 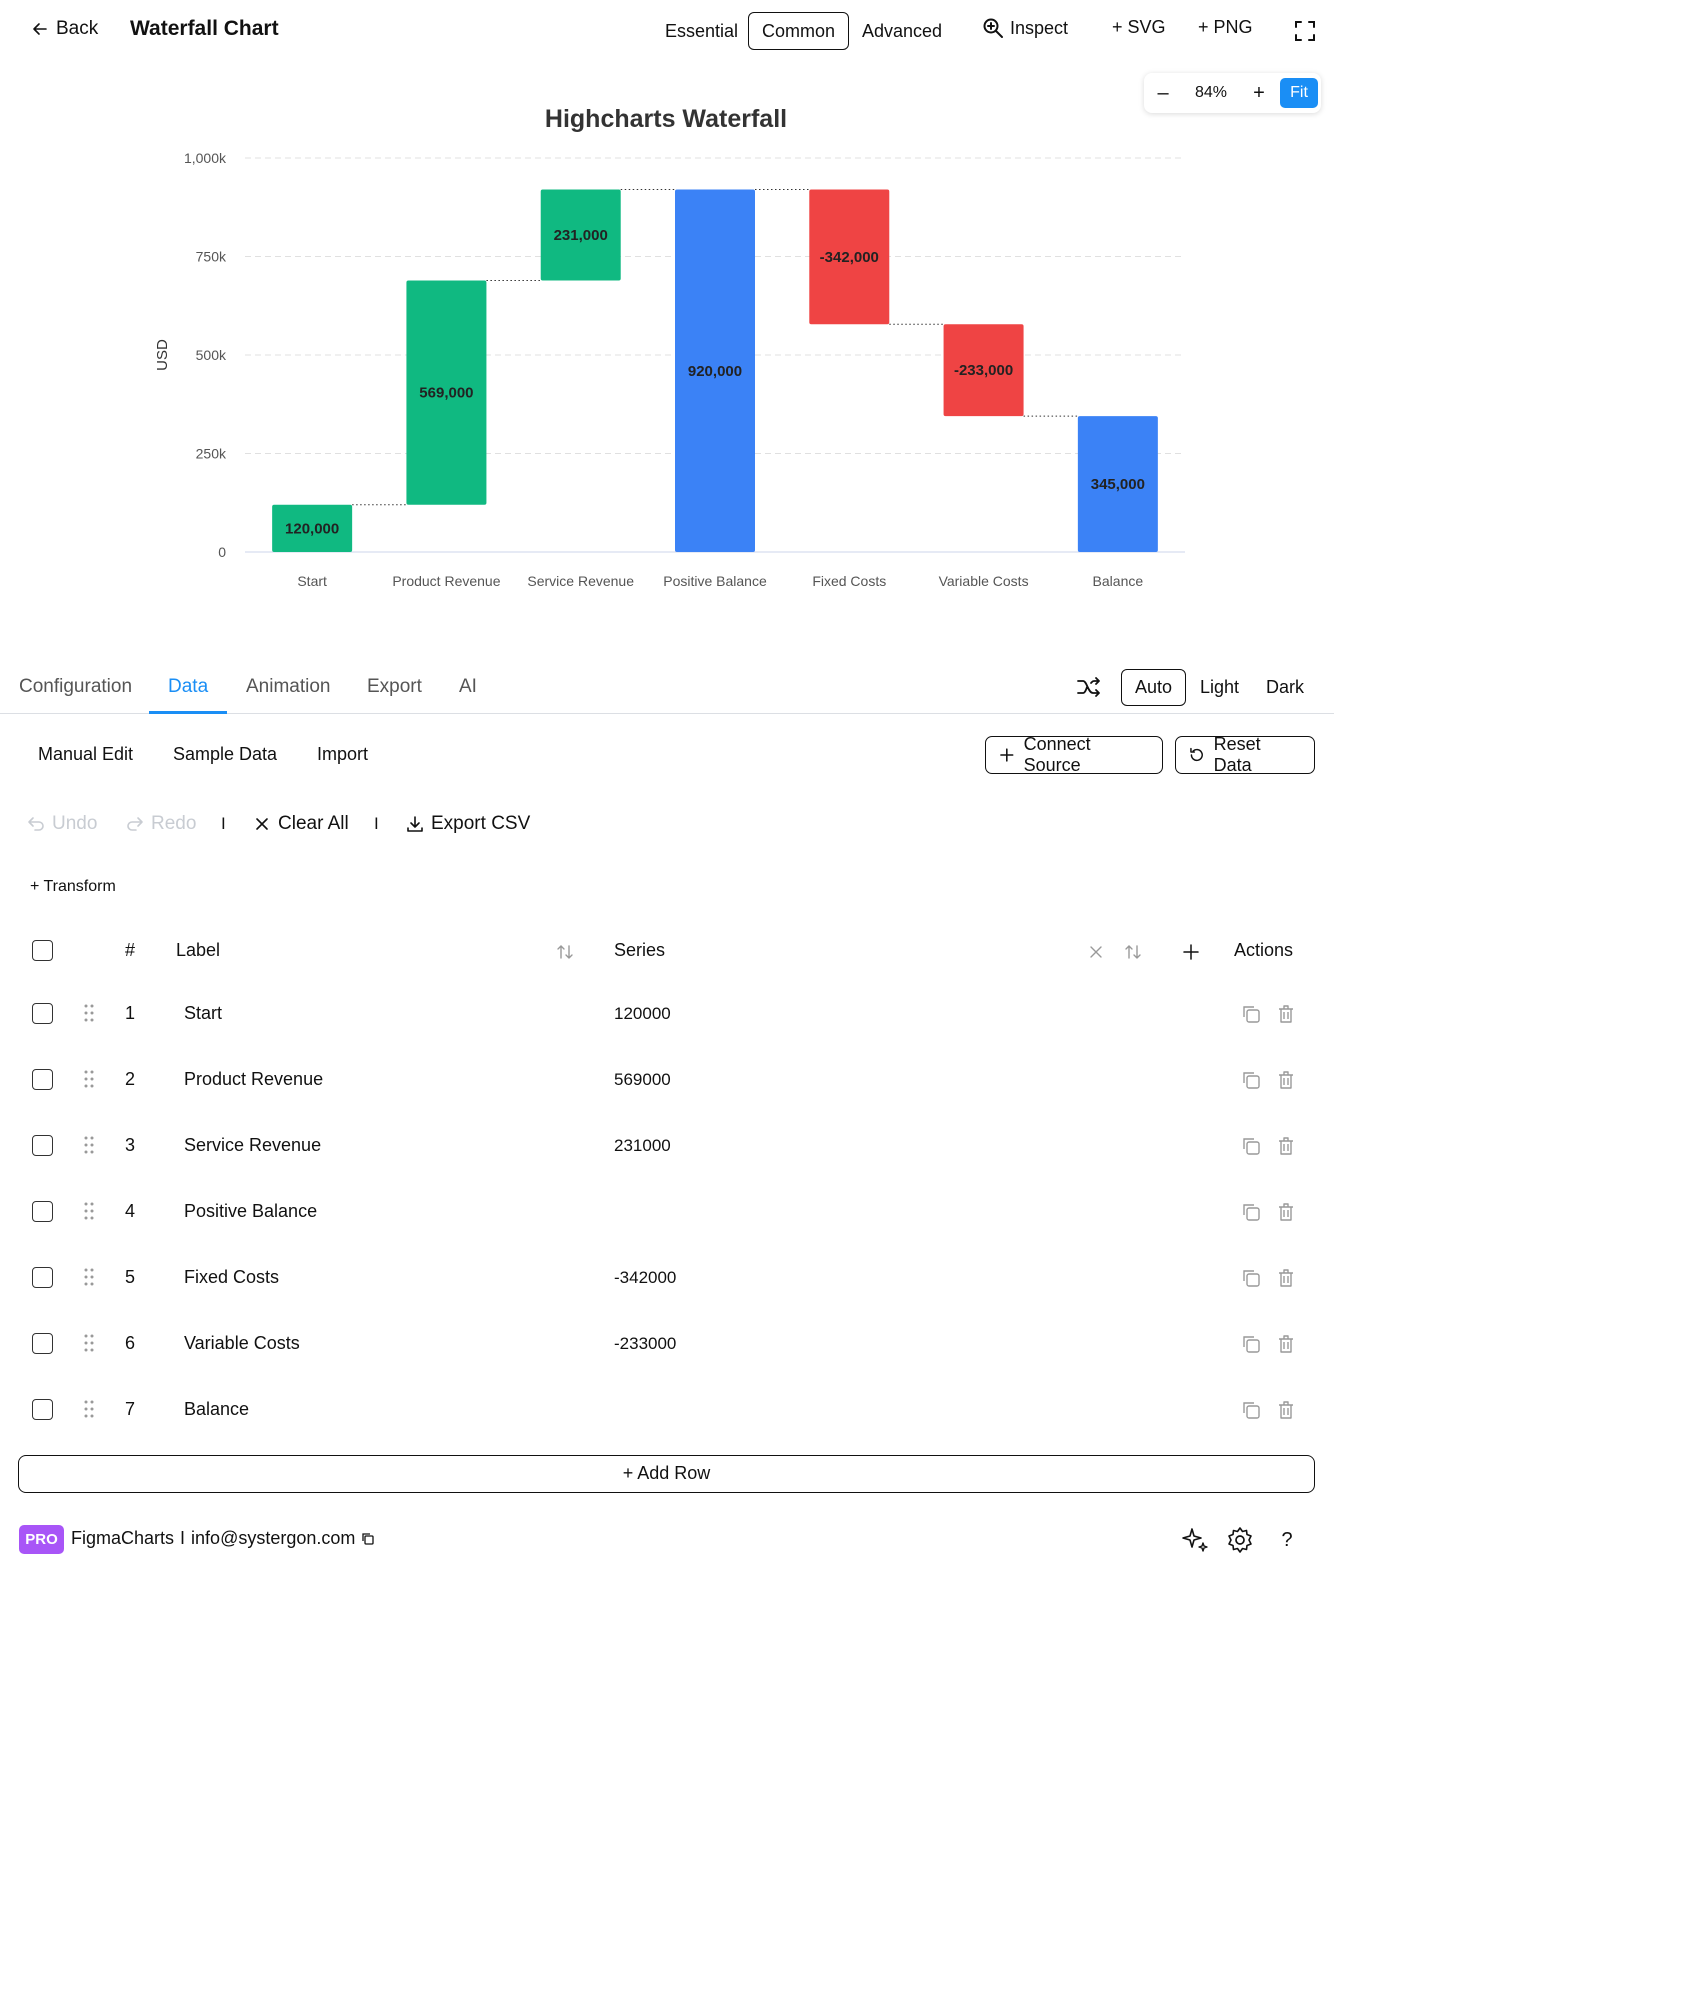 I want to click on fullscreen-icon, so click(x=1305, y=31).